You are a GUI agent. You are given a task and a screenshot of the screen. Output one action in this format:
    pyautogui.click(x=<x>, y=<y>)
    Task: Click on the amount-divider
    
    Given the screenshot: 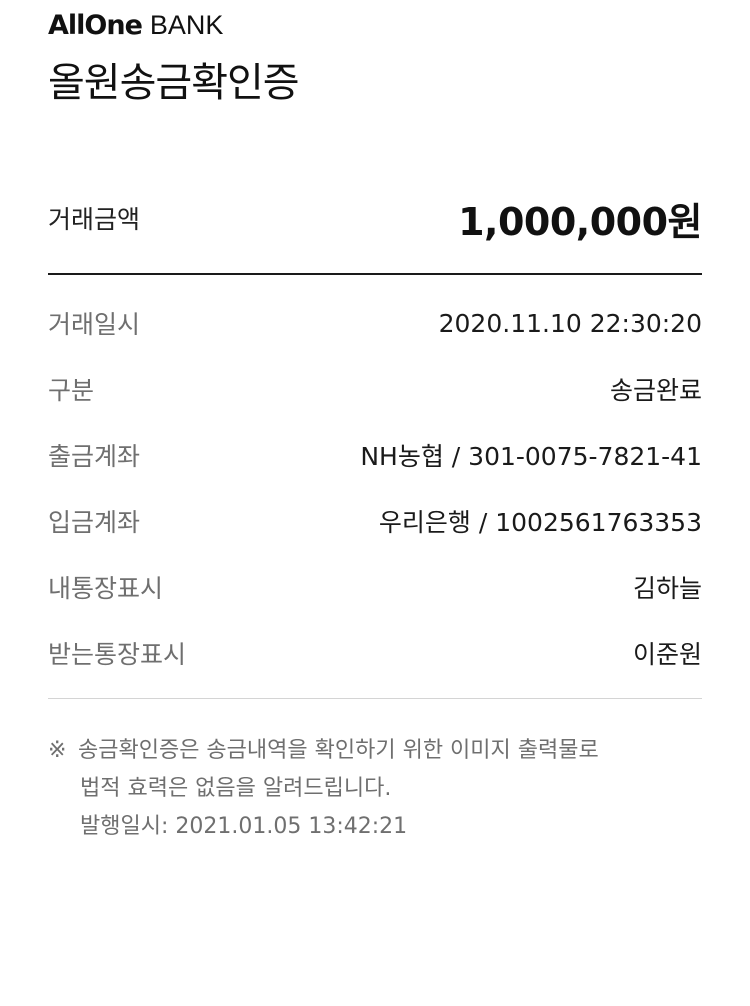 What is the action you would take?
    pyautogui.click(x=375, y=274)
    